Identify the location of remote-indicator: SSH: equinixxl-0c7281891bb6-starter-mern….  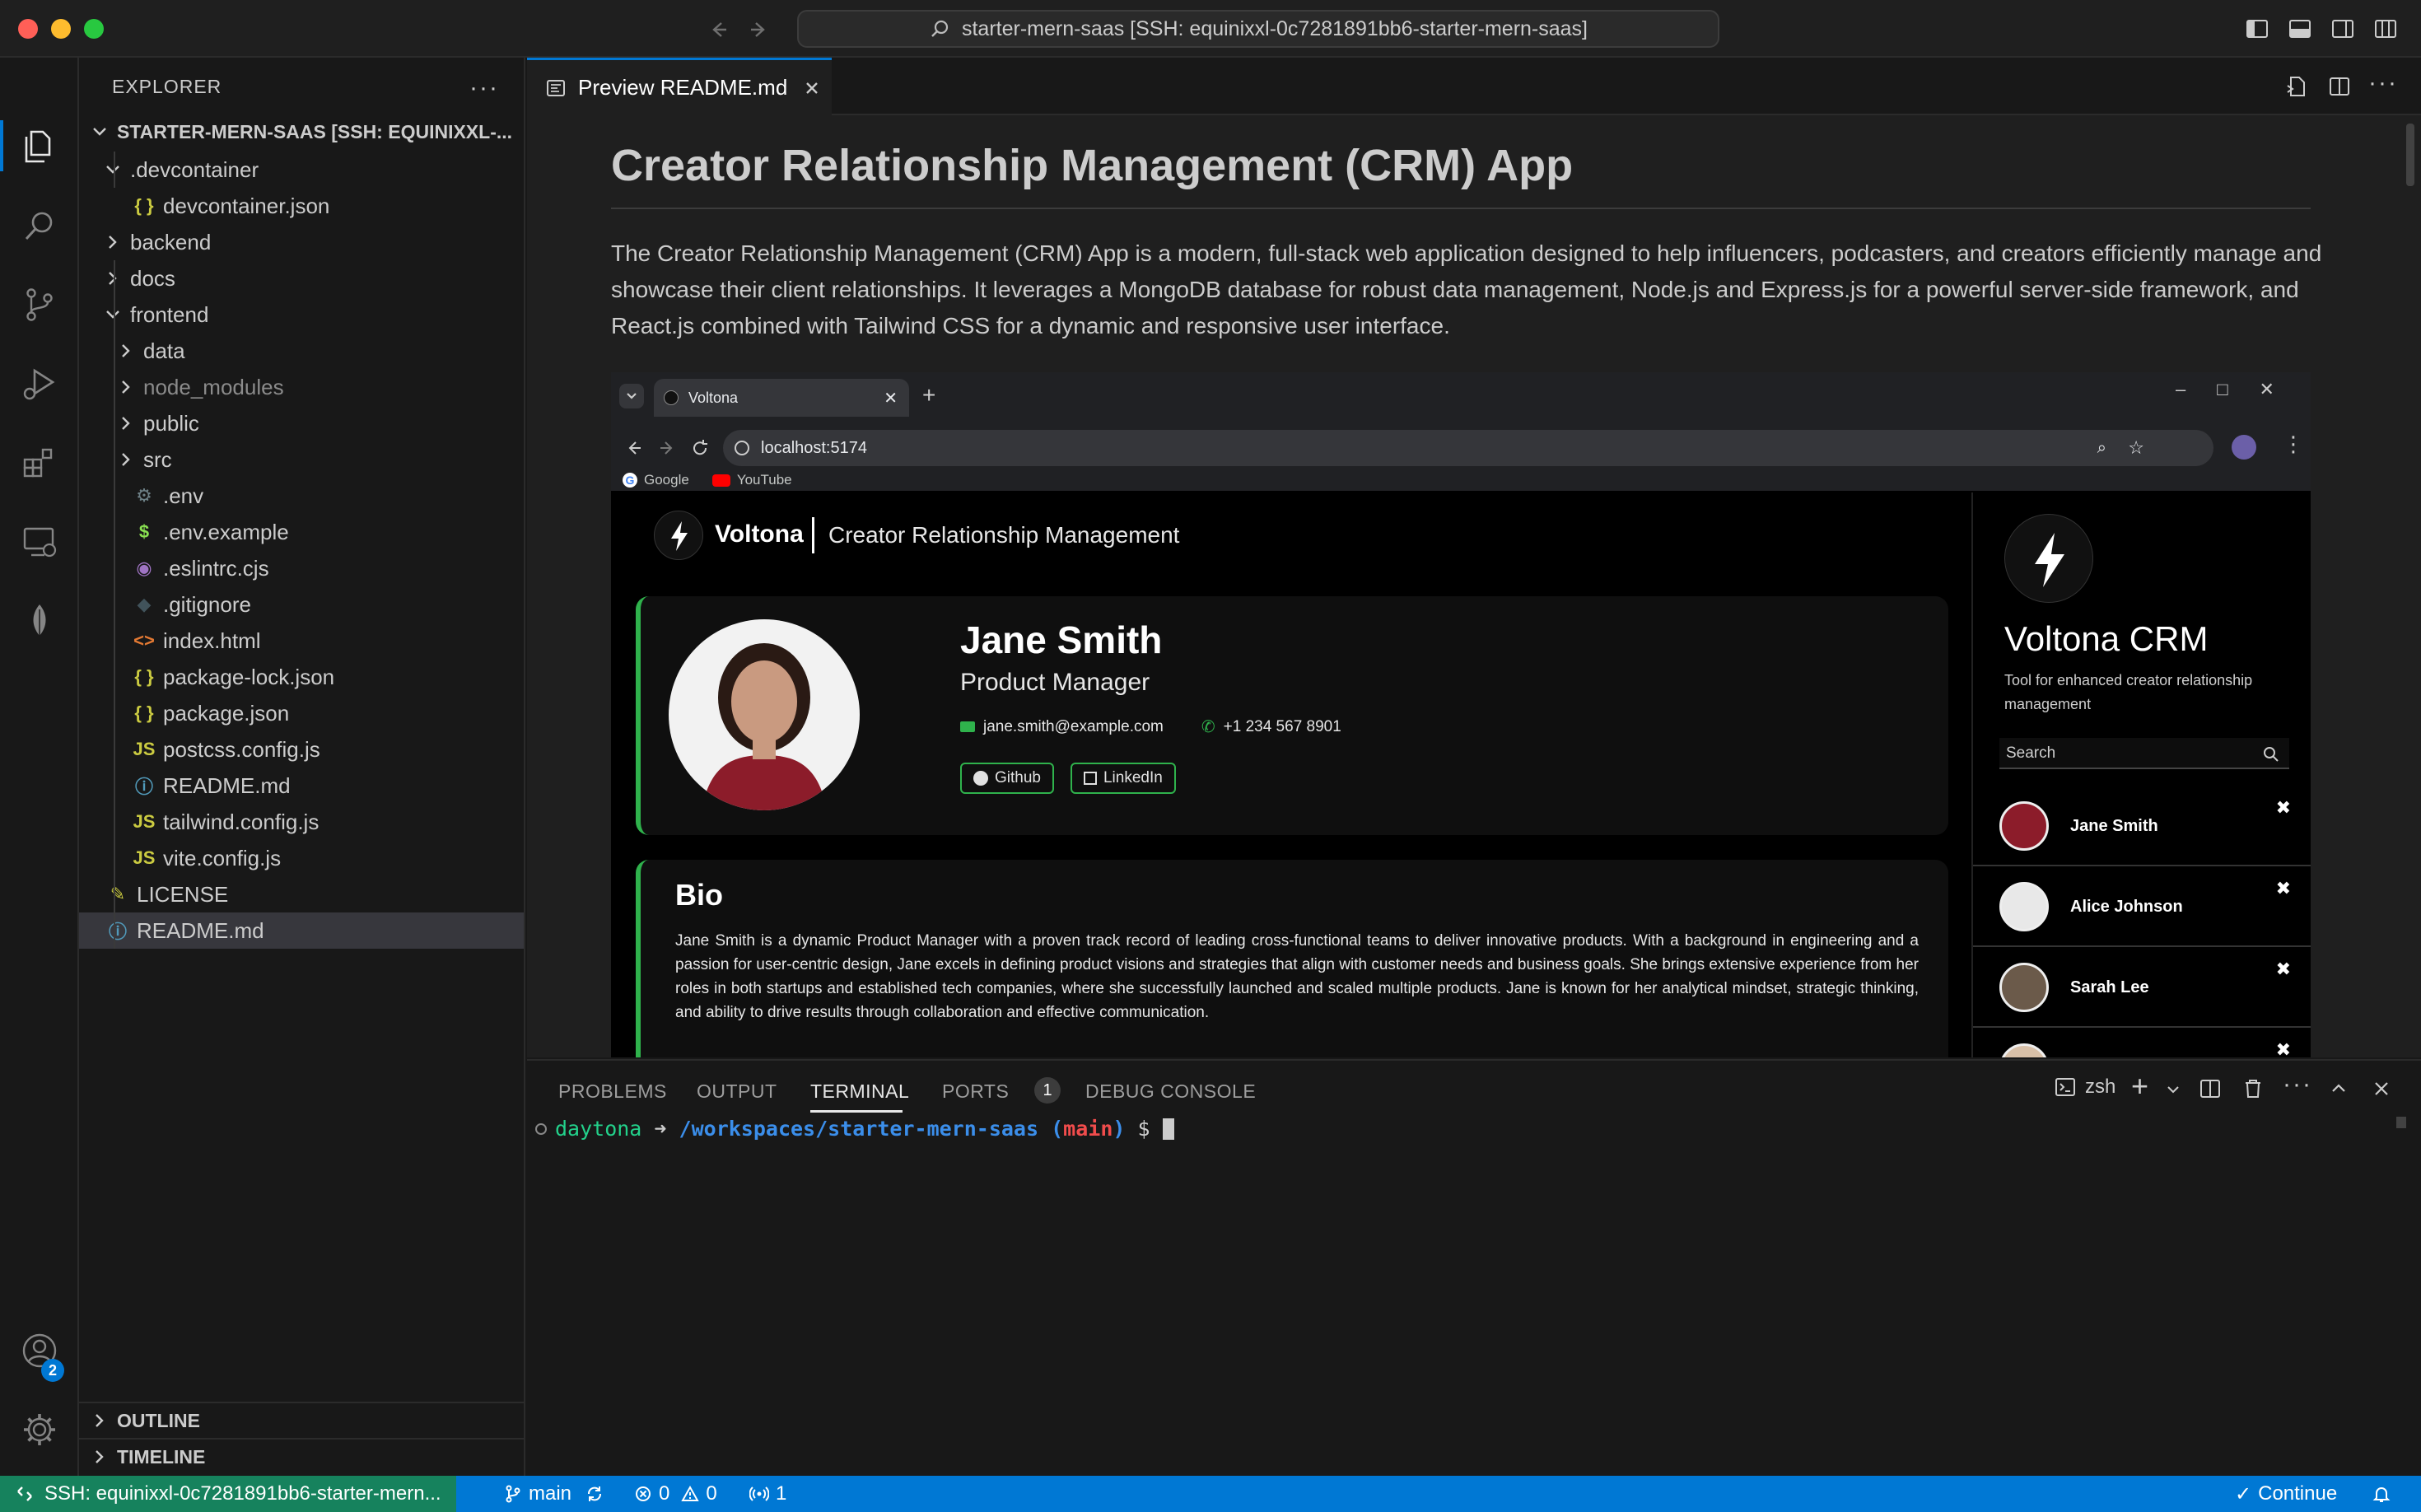
(228, 1494).